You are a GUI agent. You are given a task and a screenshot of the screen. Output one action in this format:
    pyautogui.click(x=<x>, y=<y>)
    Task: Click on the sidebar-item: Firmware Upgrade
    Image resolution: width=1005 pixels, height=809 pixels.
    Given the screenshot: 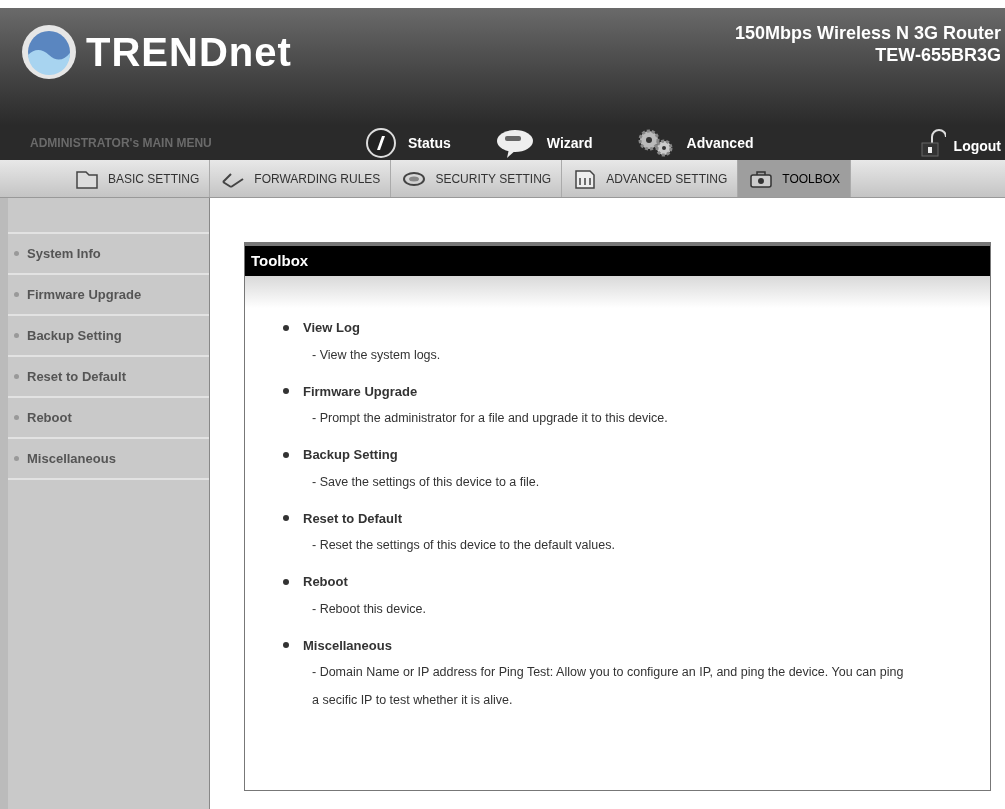 What is the action you would take?
    pyautogui.click(x=108, y=293)
    